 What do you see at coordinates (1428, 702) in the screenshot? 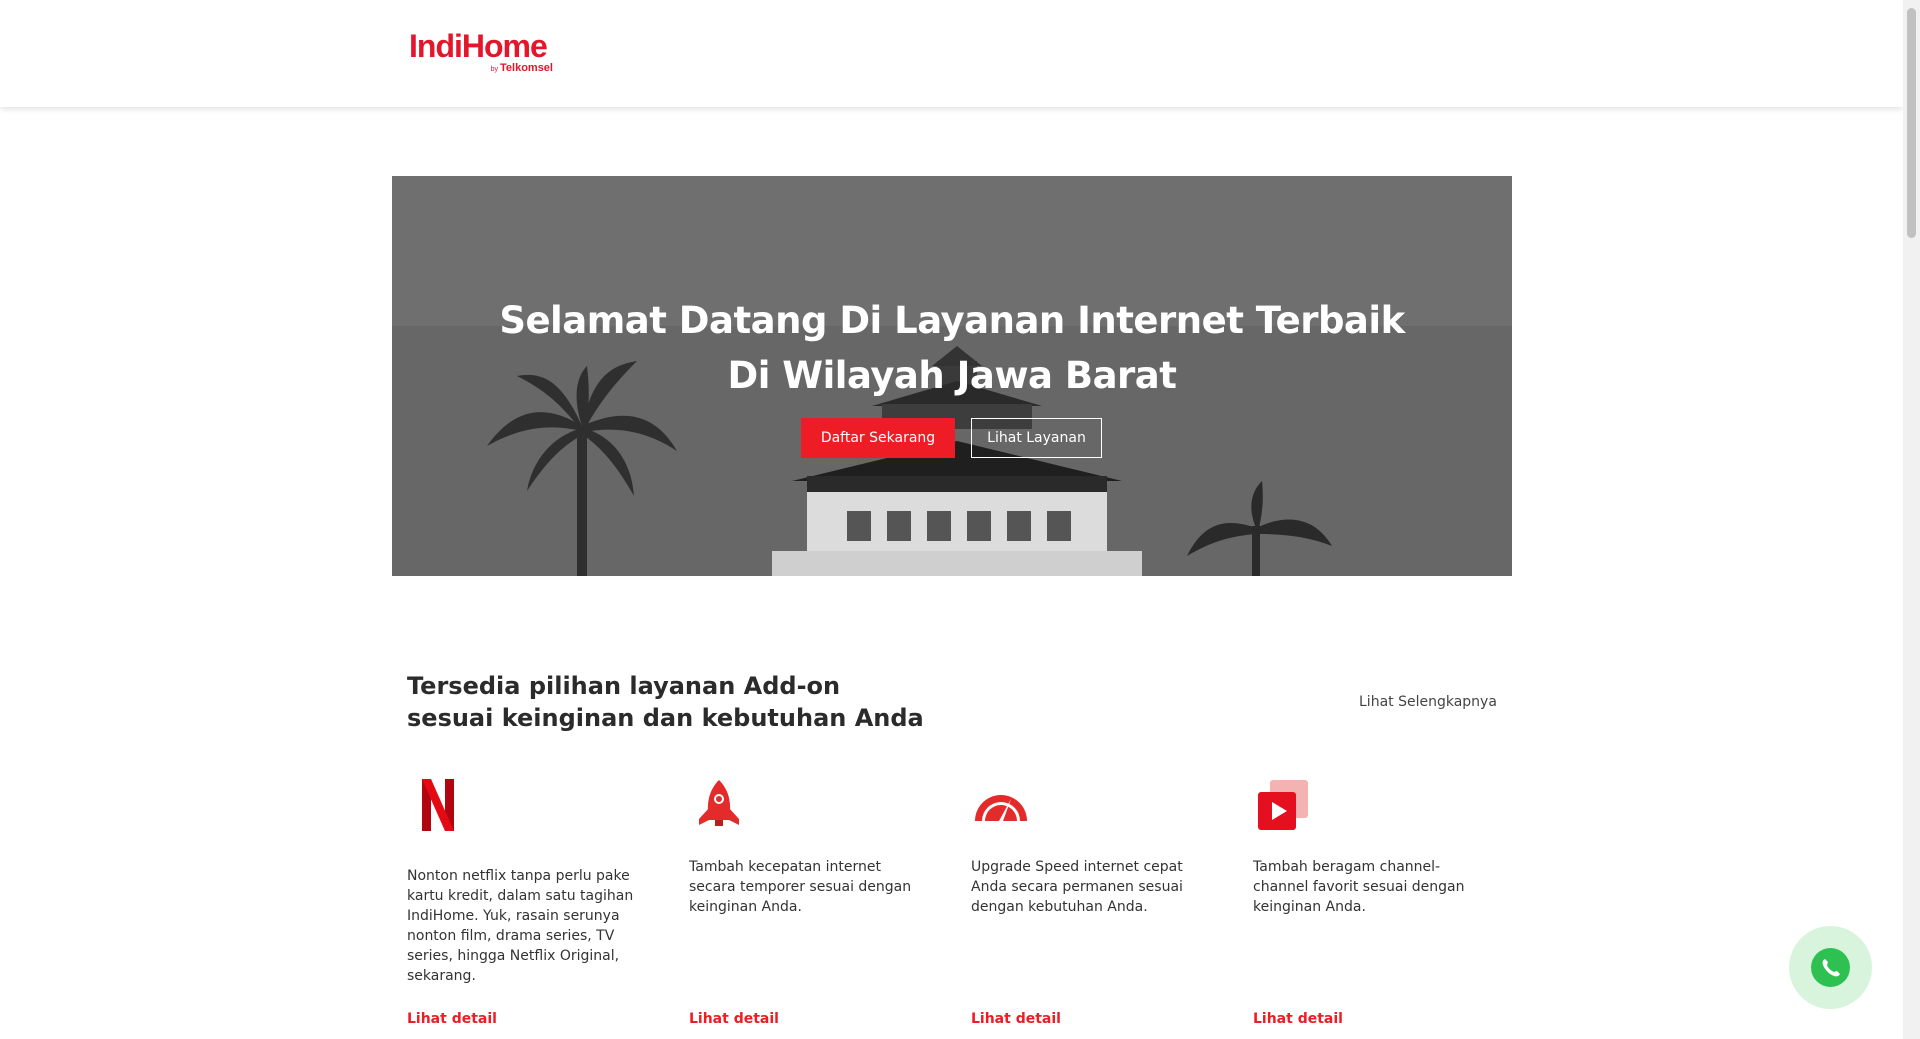
I see `see-more-link: Lihat Selengkapnya` at bounding box center [1428, 702].